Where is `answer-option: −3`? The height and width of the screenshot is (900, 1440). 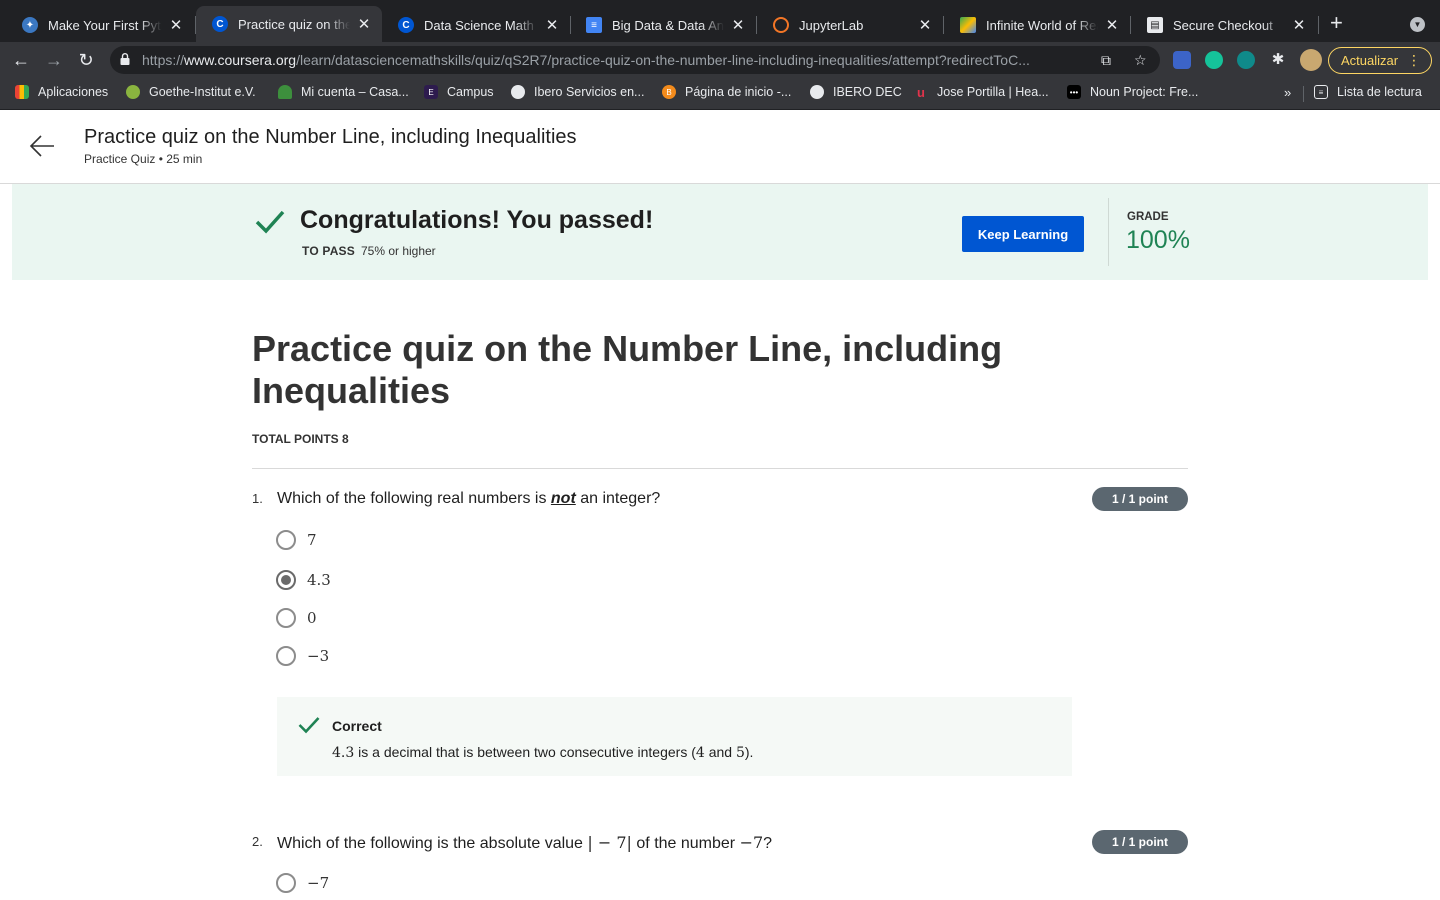 answer-option: −3 is located at coordinates (302, 656).